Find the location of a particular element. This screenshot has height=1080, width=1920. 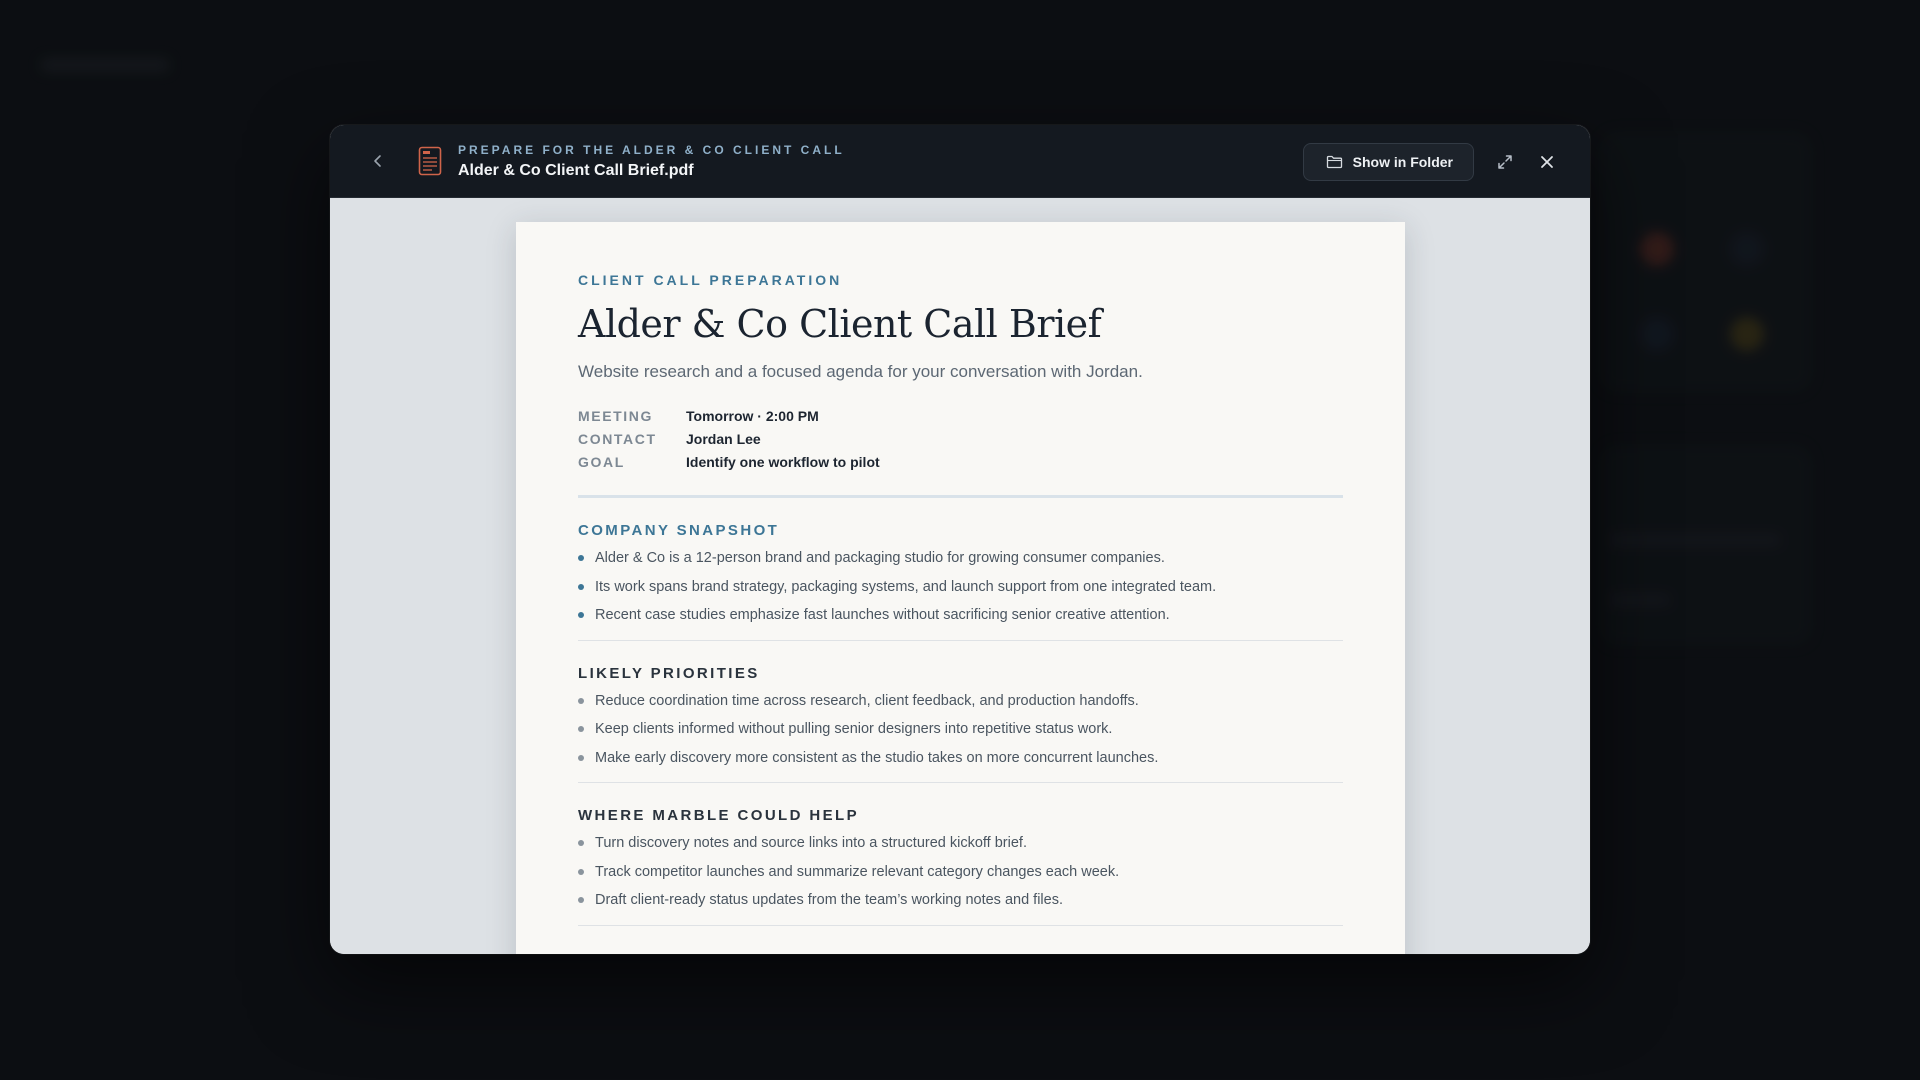

meta-label: MEETING is located at coordinates (615, 415).